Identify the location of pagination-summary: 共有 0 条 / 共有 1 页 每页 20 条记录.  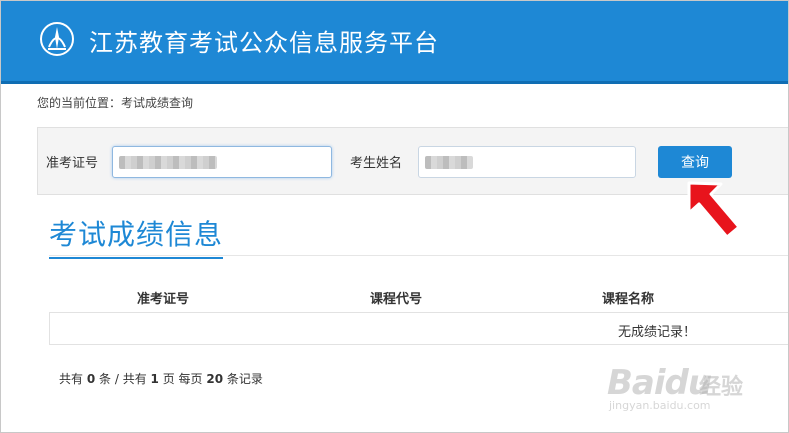
(161, 378).